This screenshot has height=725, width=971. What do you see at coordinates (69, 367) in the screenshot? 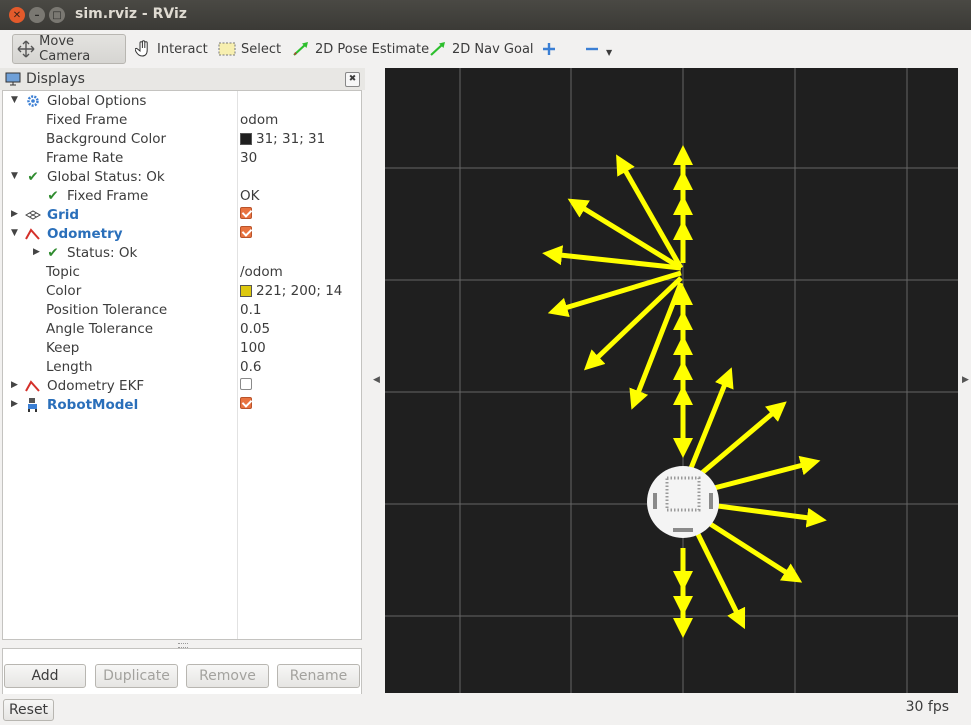
I see `row-label: Length` at bounding box center [69, 367].